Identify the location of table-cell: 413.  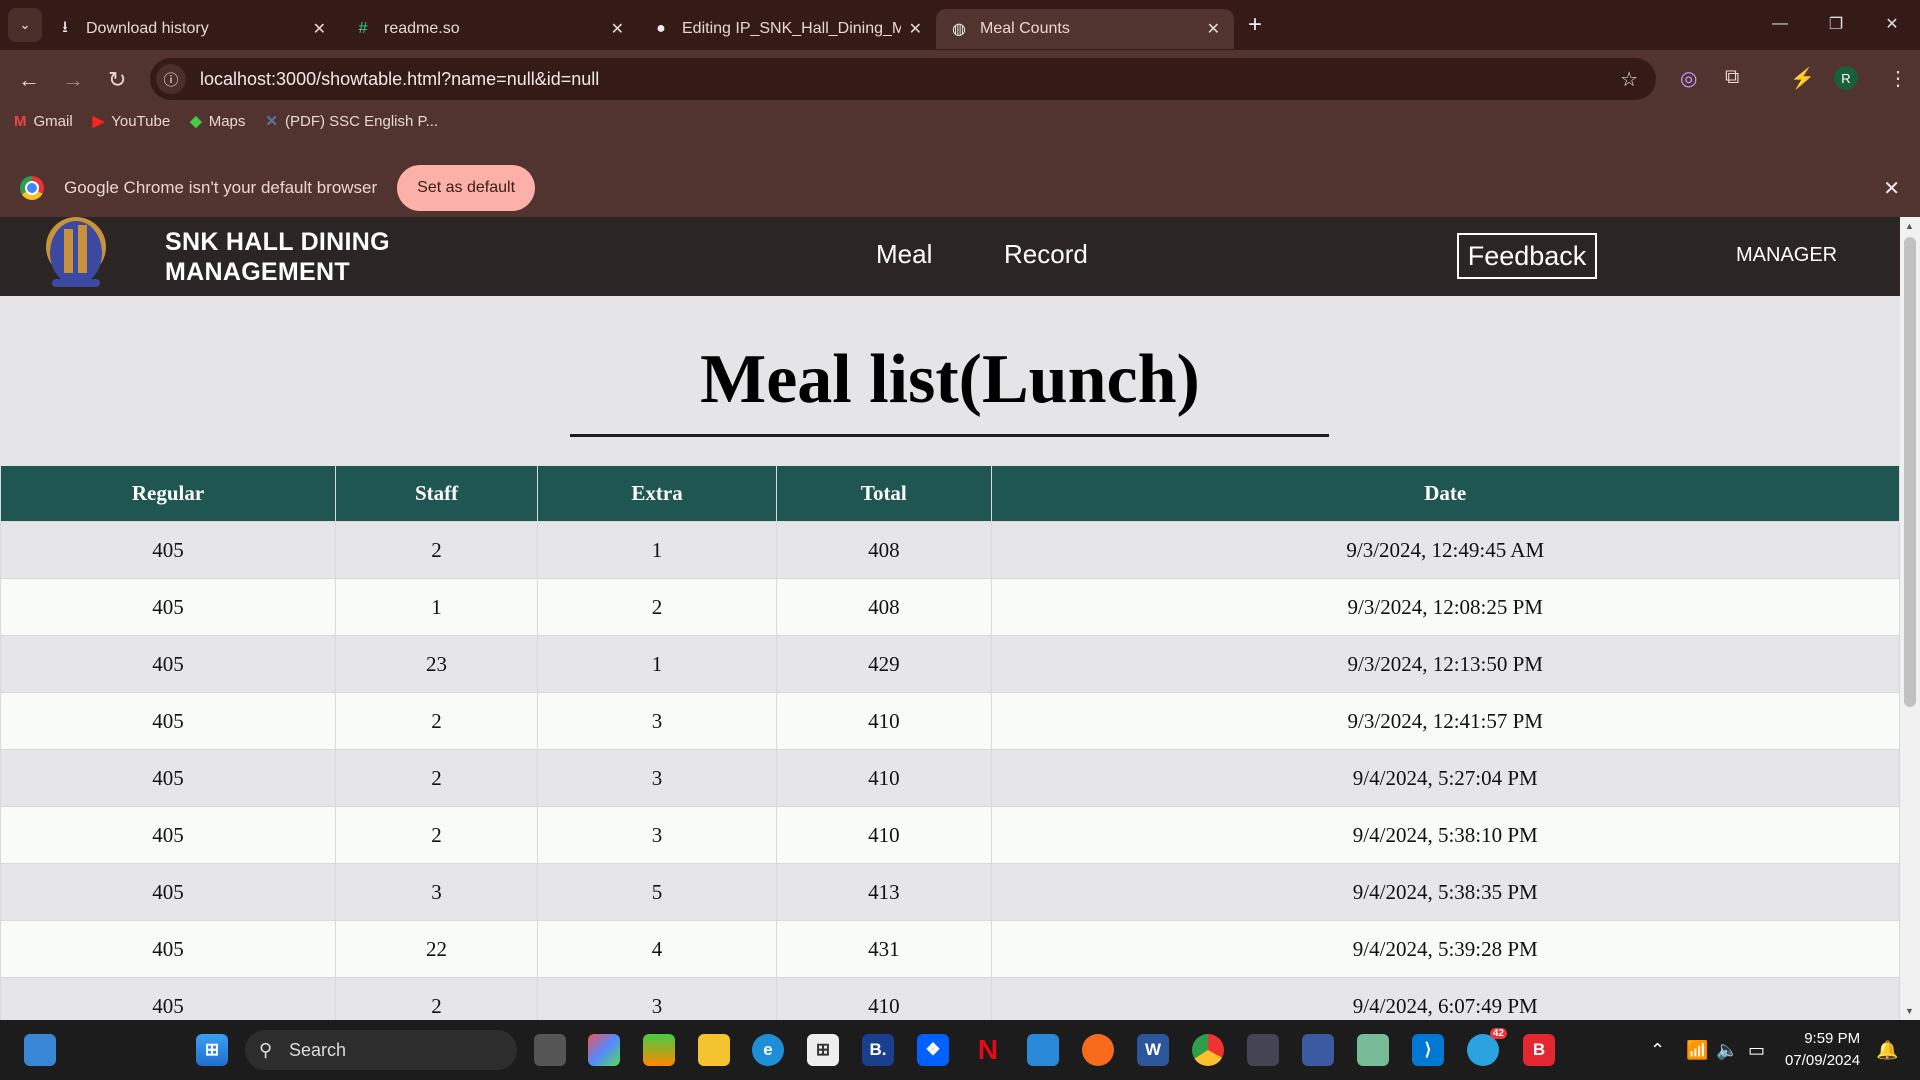
(884, 892).